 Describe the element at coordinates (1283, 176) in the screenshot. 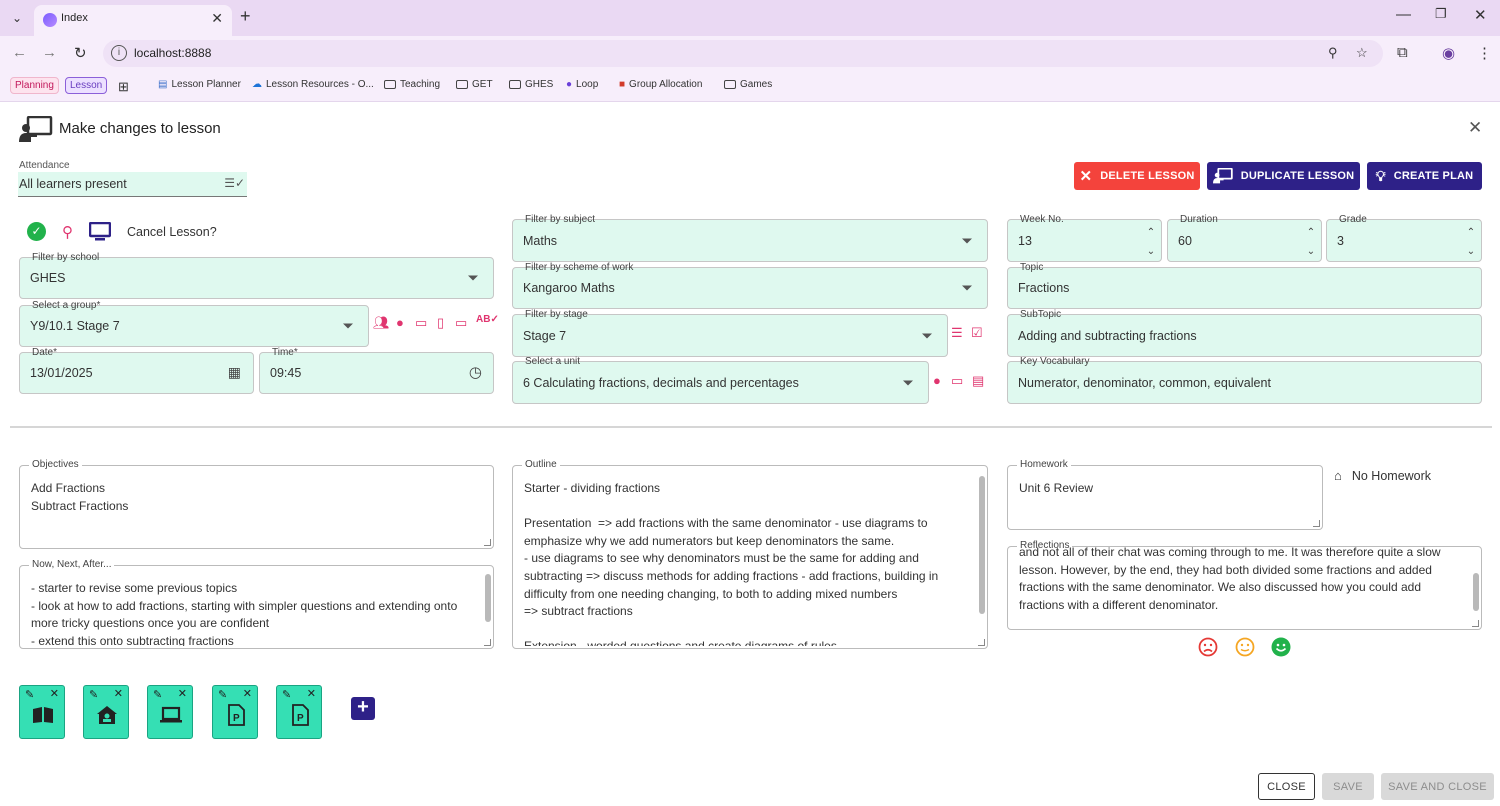

I see `duplicate-lesson-button: DUPLICATE LESSON` at that location.